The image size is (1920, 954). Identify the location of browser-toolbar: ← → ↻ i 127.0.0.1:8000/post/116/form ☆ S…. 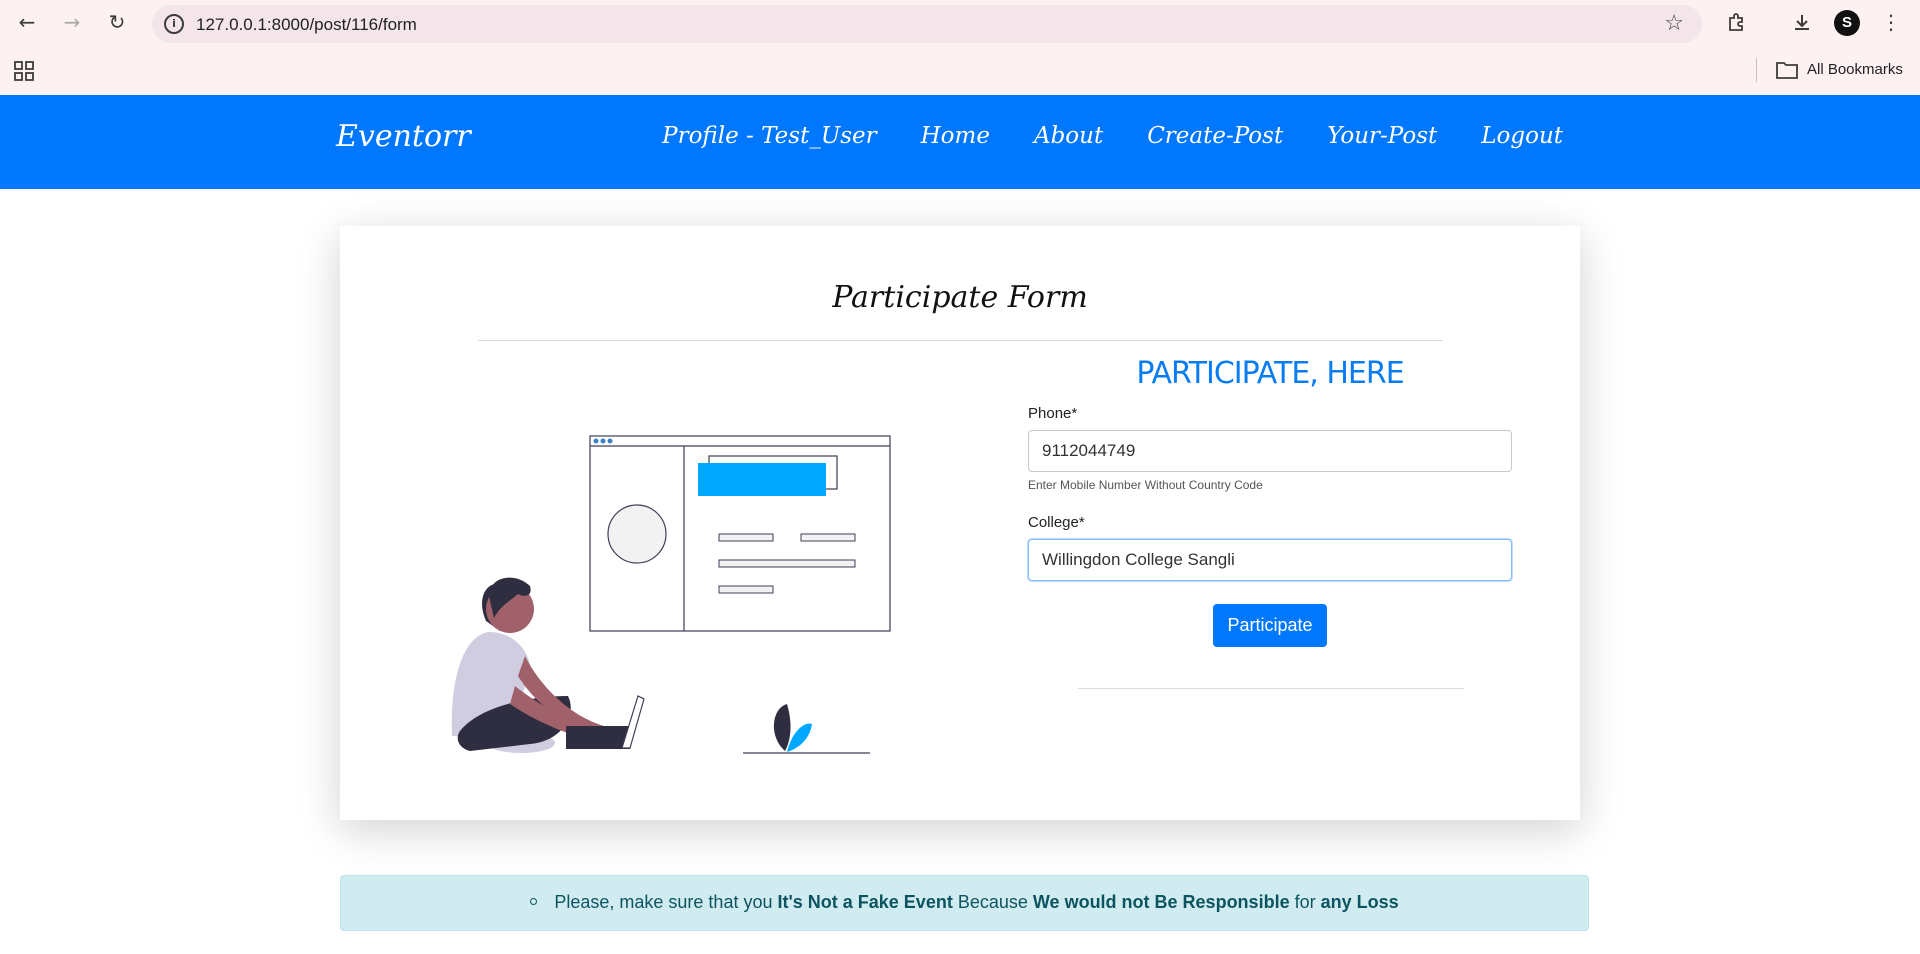
(960, 23).